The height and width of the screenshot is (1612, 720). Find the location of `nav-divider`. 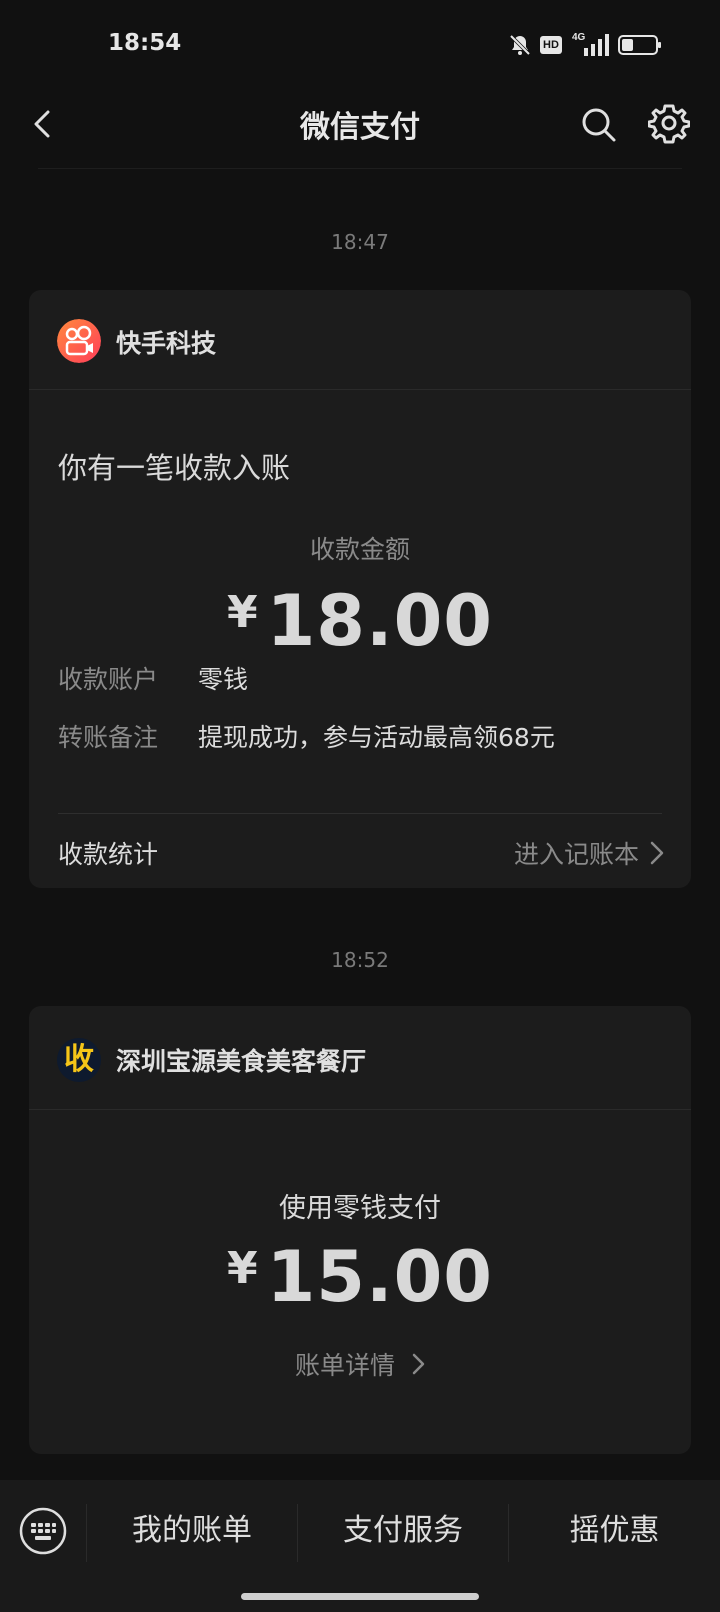

nav-divider is located at coordinates (360, 168).